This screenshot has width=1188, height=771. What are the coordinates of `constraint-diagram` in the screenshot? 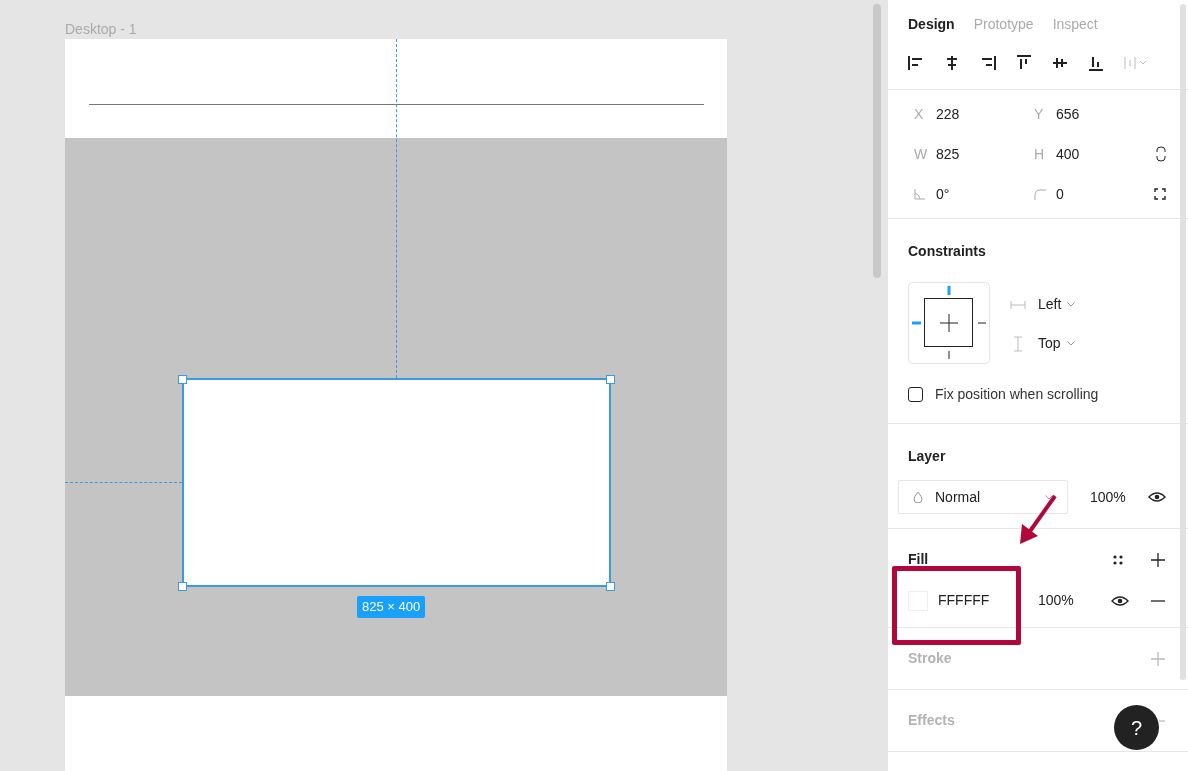 It's located at (949, 323).